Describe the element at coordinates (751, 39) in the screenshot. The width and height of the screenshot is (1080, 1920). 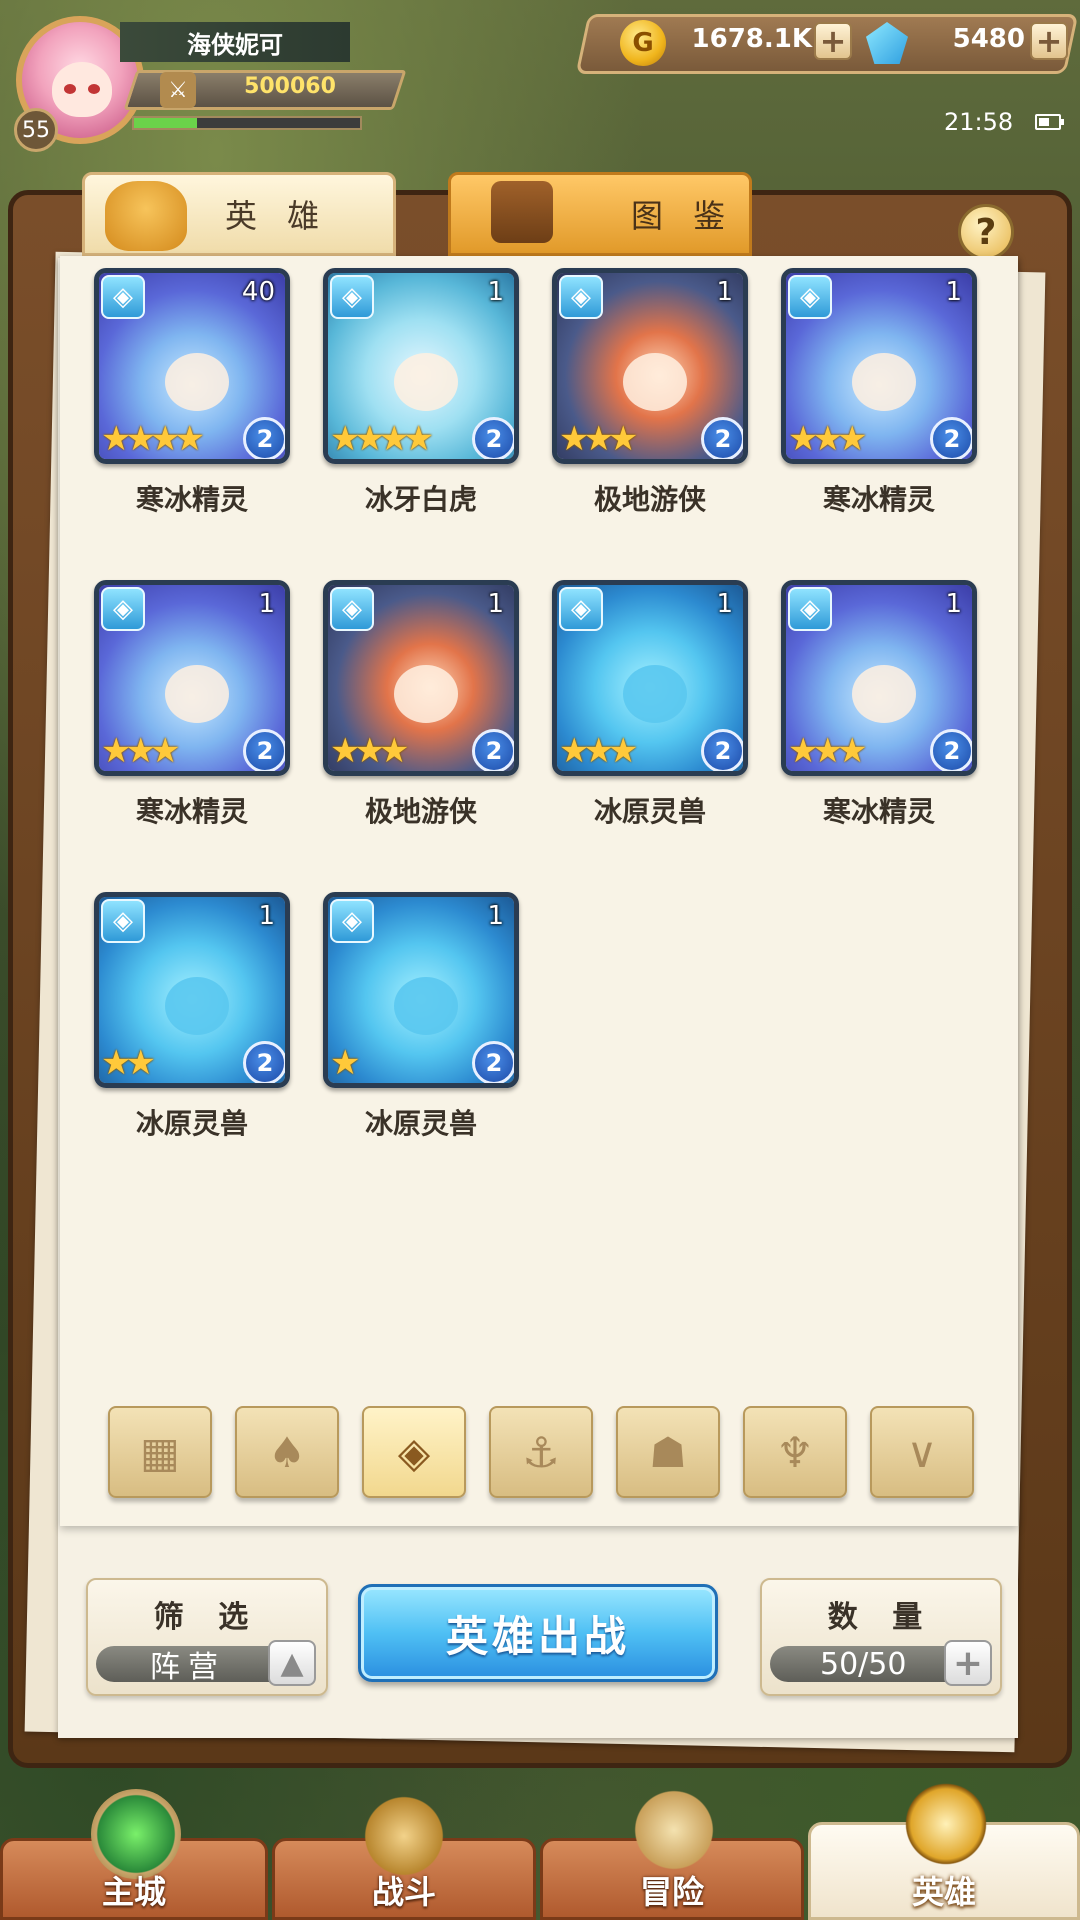
I see `gold-amount: 1678.1K` at that location.